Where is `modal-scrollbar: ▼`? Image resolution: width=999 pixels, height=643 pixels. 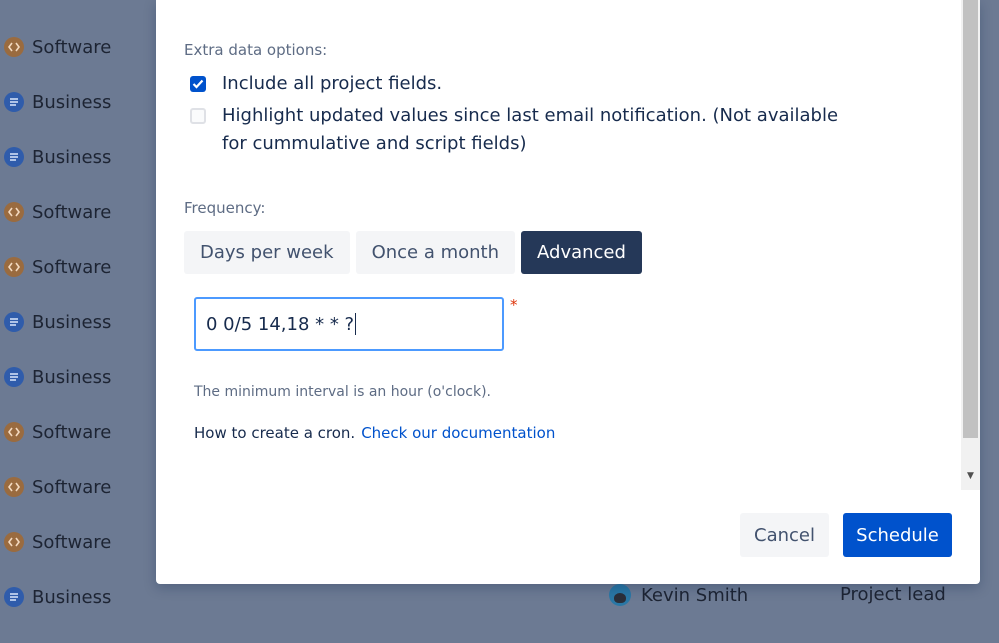 modal-scrollbar: ▼ is located at coordinates (970, 245).